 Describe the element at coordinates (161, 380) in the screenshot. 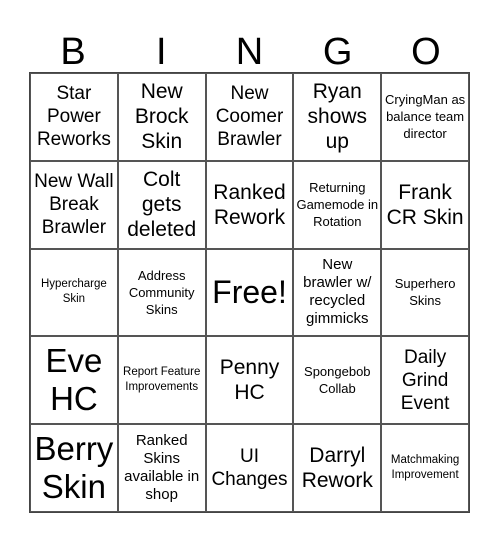

I see `bingo-cell: Report Feature Improvements` at that location.